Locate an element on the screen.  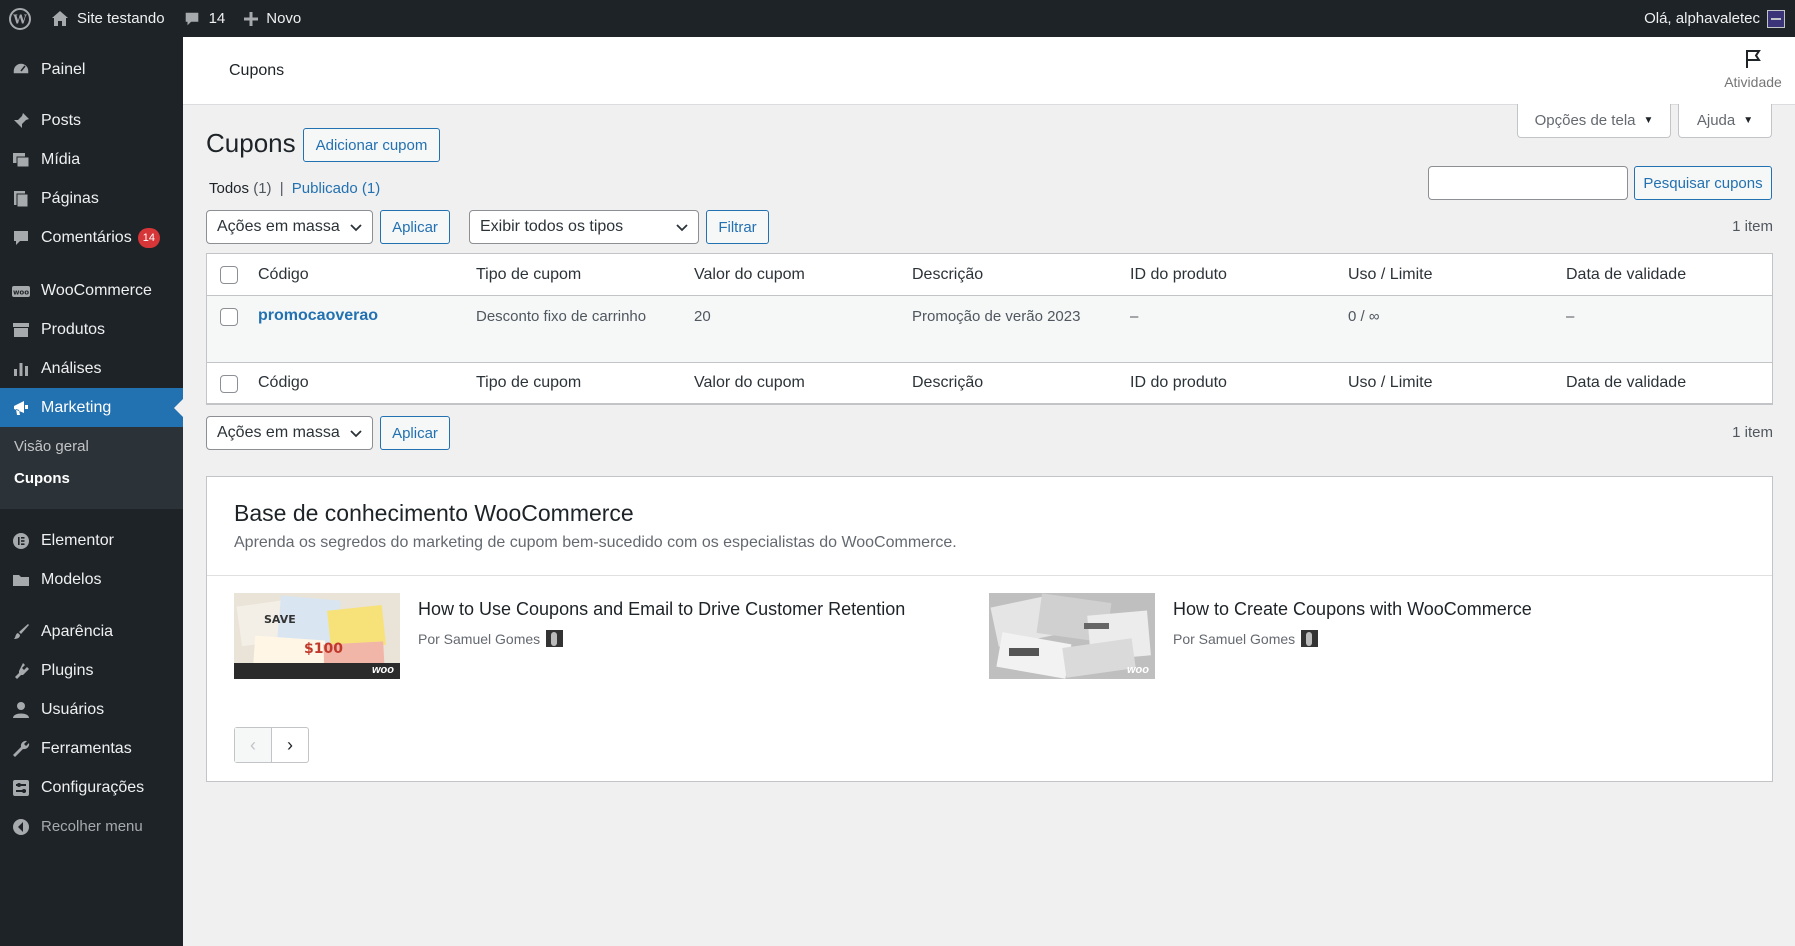
kb-pager: ‹ › is located at coordinates (271, 745).